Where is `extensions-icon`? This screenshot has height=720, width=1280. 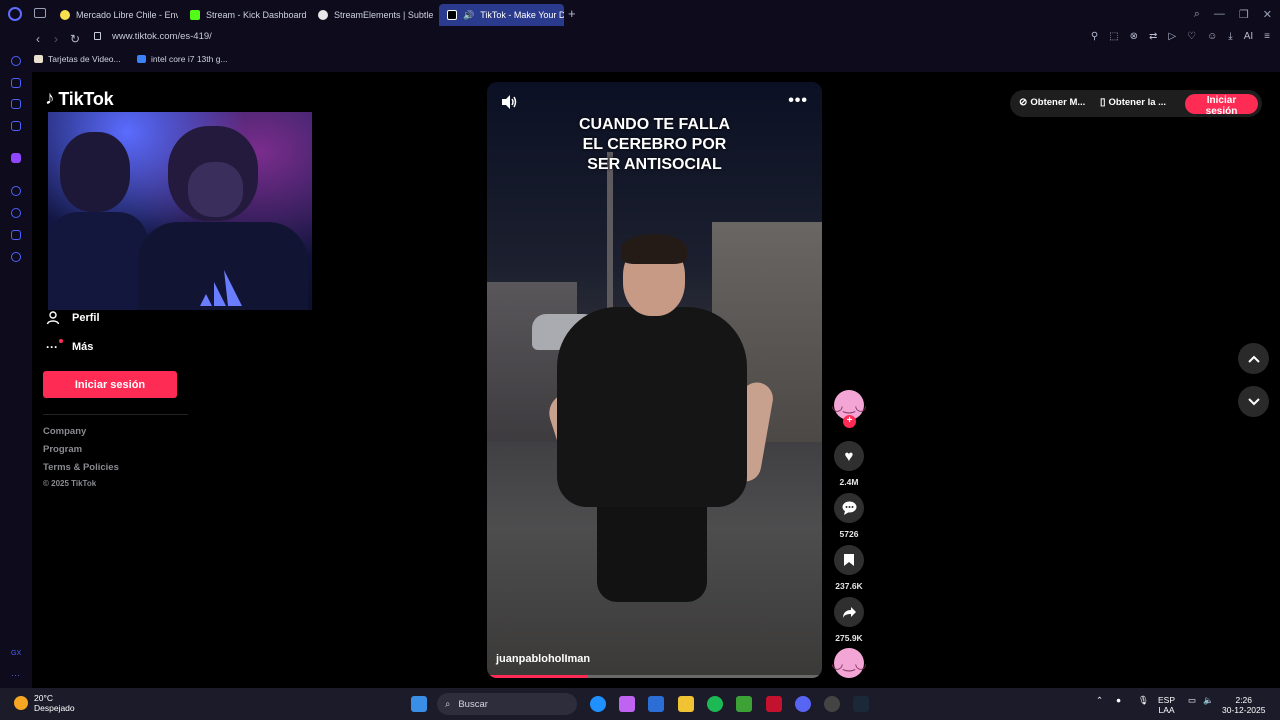
extensions-icon is located at coordinates (16, 235).